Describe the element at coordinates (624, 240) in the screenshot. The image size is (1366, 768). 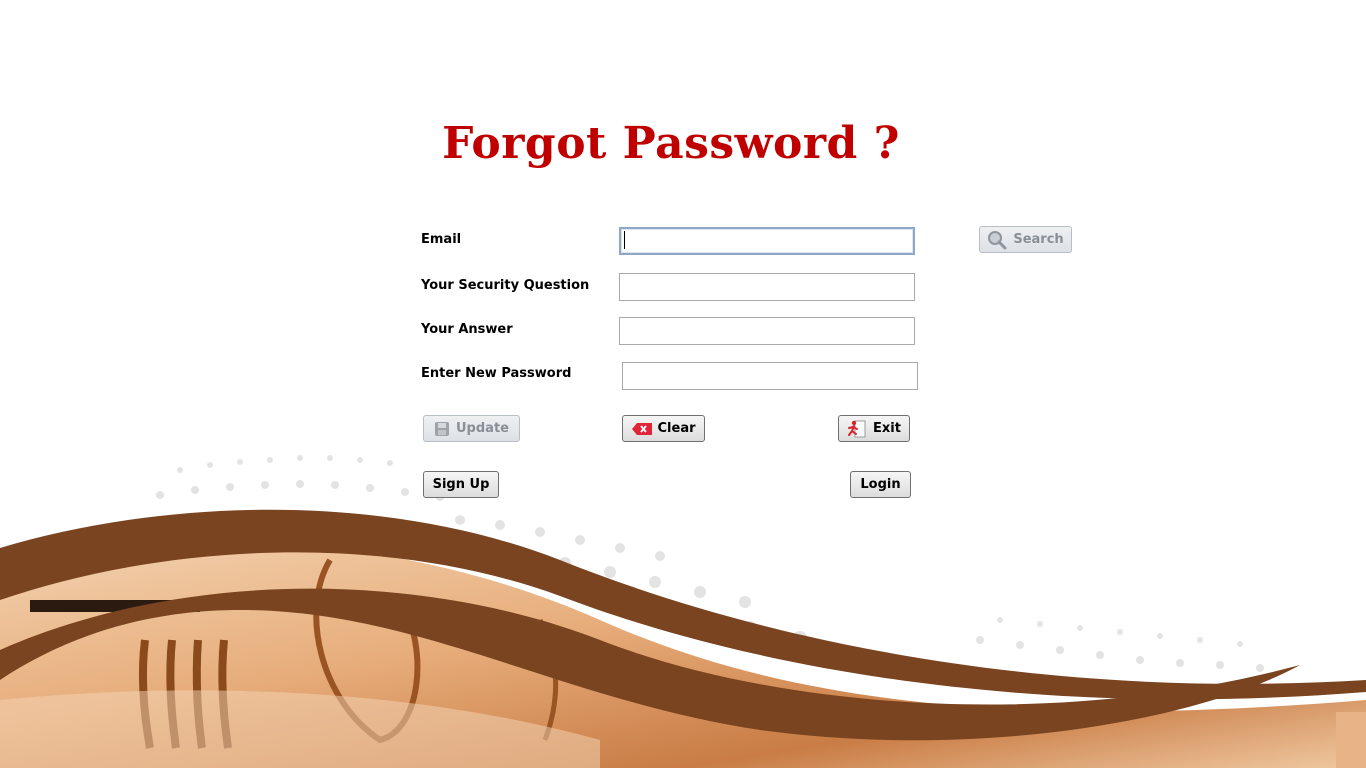
I see `text-caret` at that location.